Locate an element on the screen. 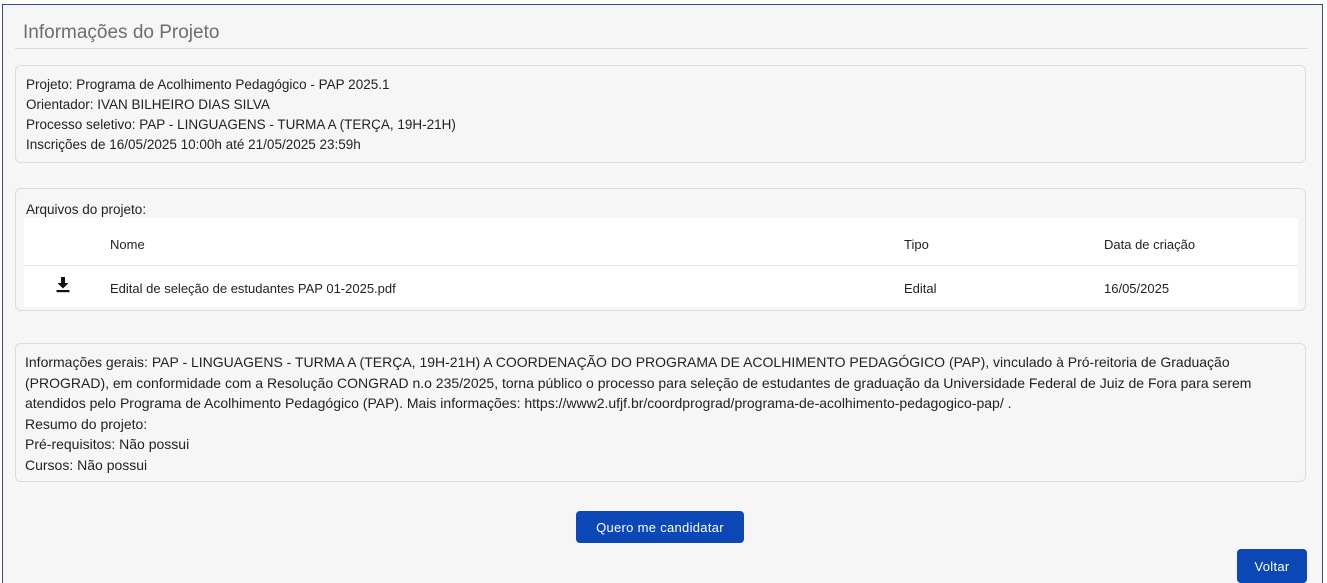  page-title: Informações do Projeto is located at coordinates (121, 32).